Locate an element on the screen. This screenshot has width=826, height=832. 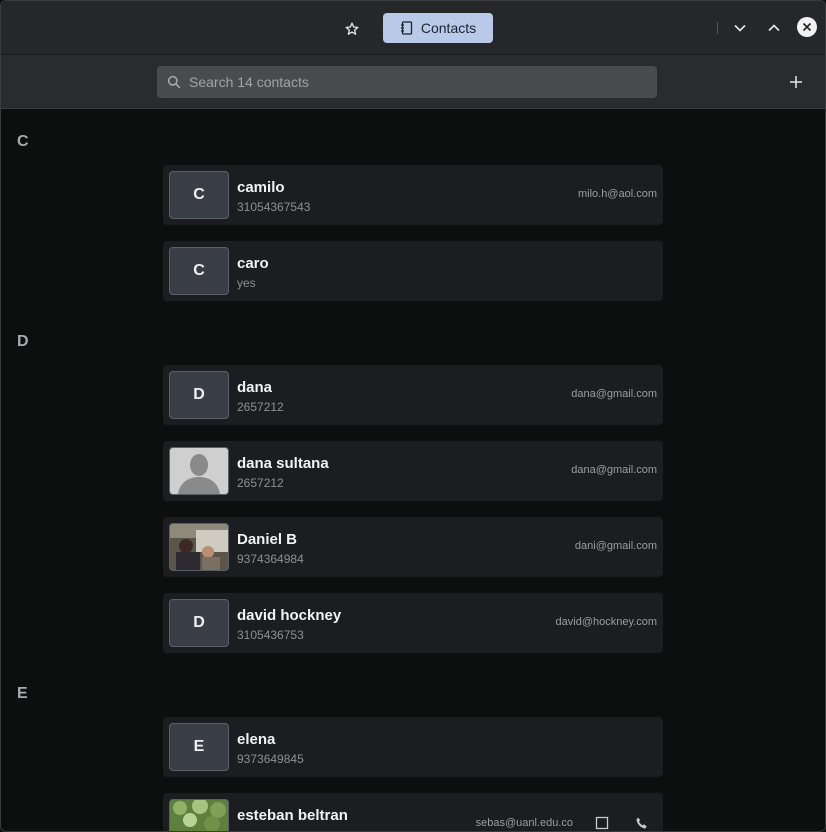
tab-contacts-label: Contacts is located at coordinates (448, 28).